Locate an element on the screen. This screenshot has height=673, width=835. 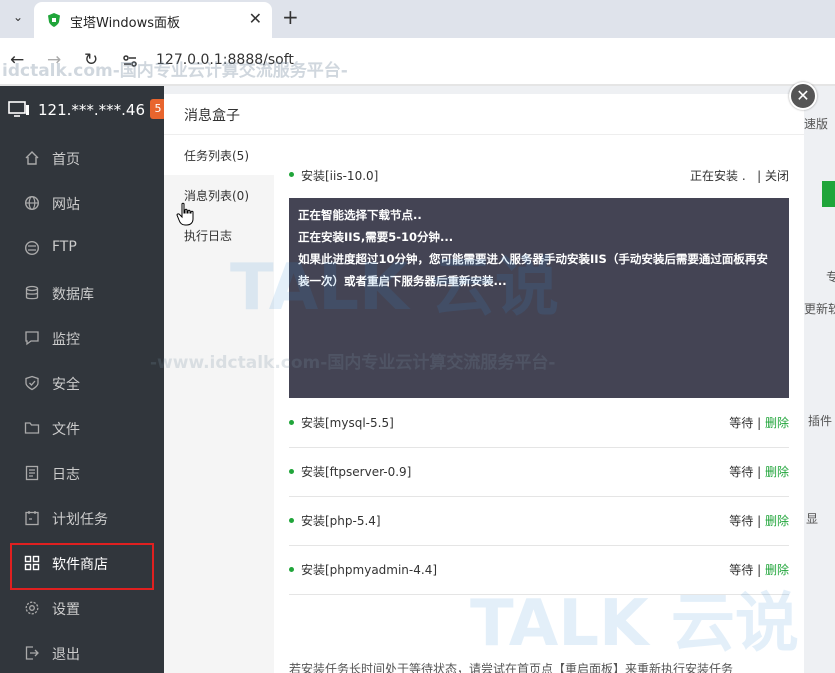
hand-cursor-icon is located at coordinates (185, 214).